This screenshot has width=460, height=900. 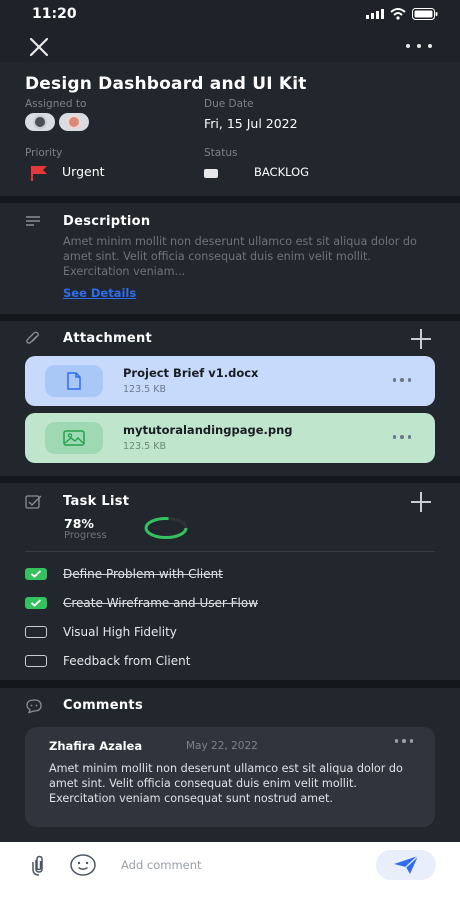 I want to click on comment-author: Zhafira Azalea, so click(x=96, y=746).